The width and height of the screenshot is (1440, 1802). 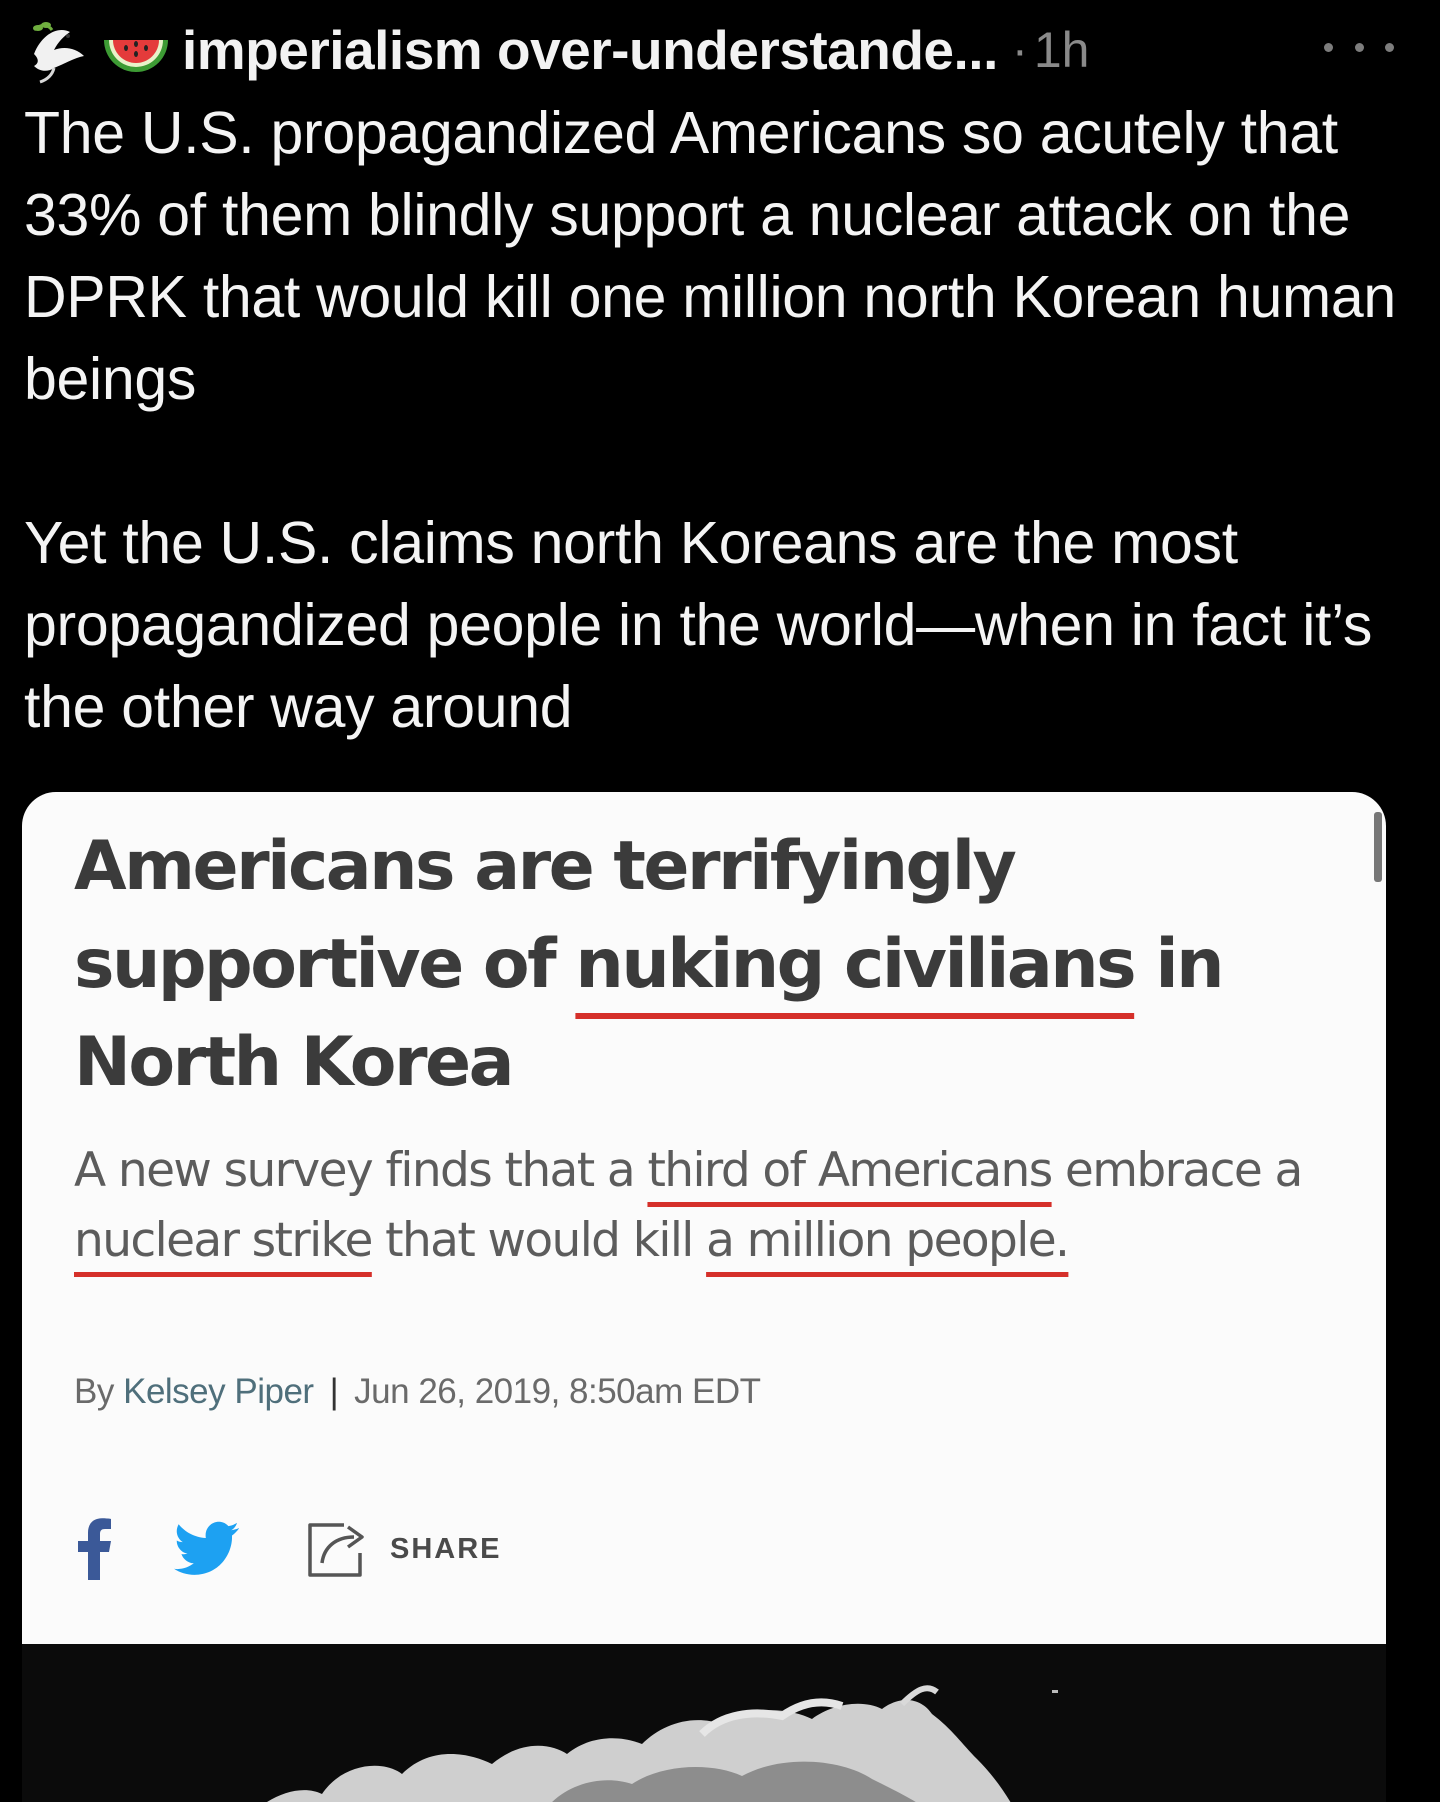 I want to click on dek-text: that would kill, so click(x=539, y=1240).